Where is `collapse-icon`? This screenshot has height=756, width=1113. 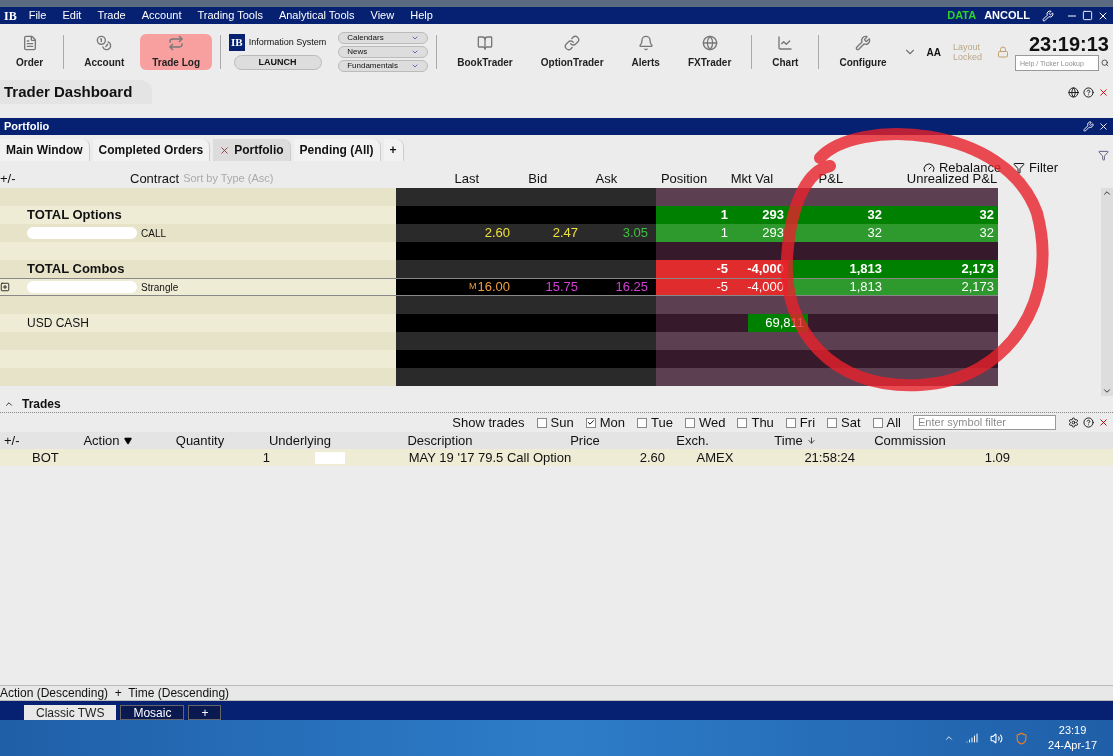 collapse-icon is located at coordinates (9, 404).